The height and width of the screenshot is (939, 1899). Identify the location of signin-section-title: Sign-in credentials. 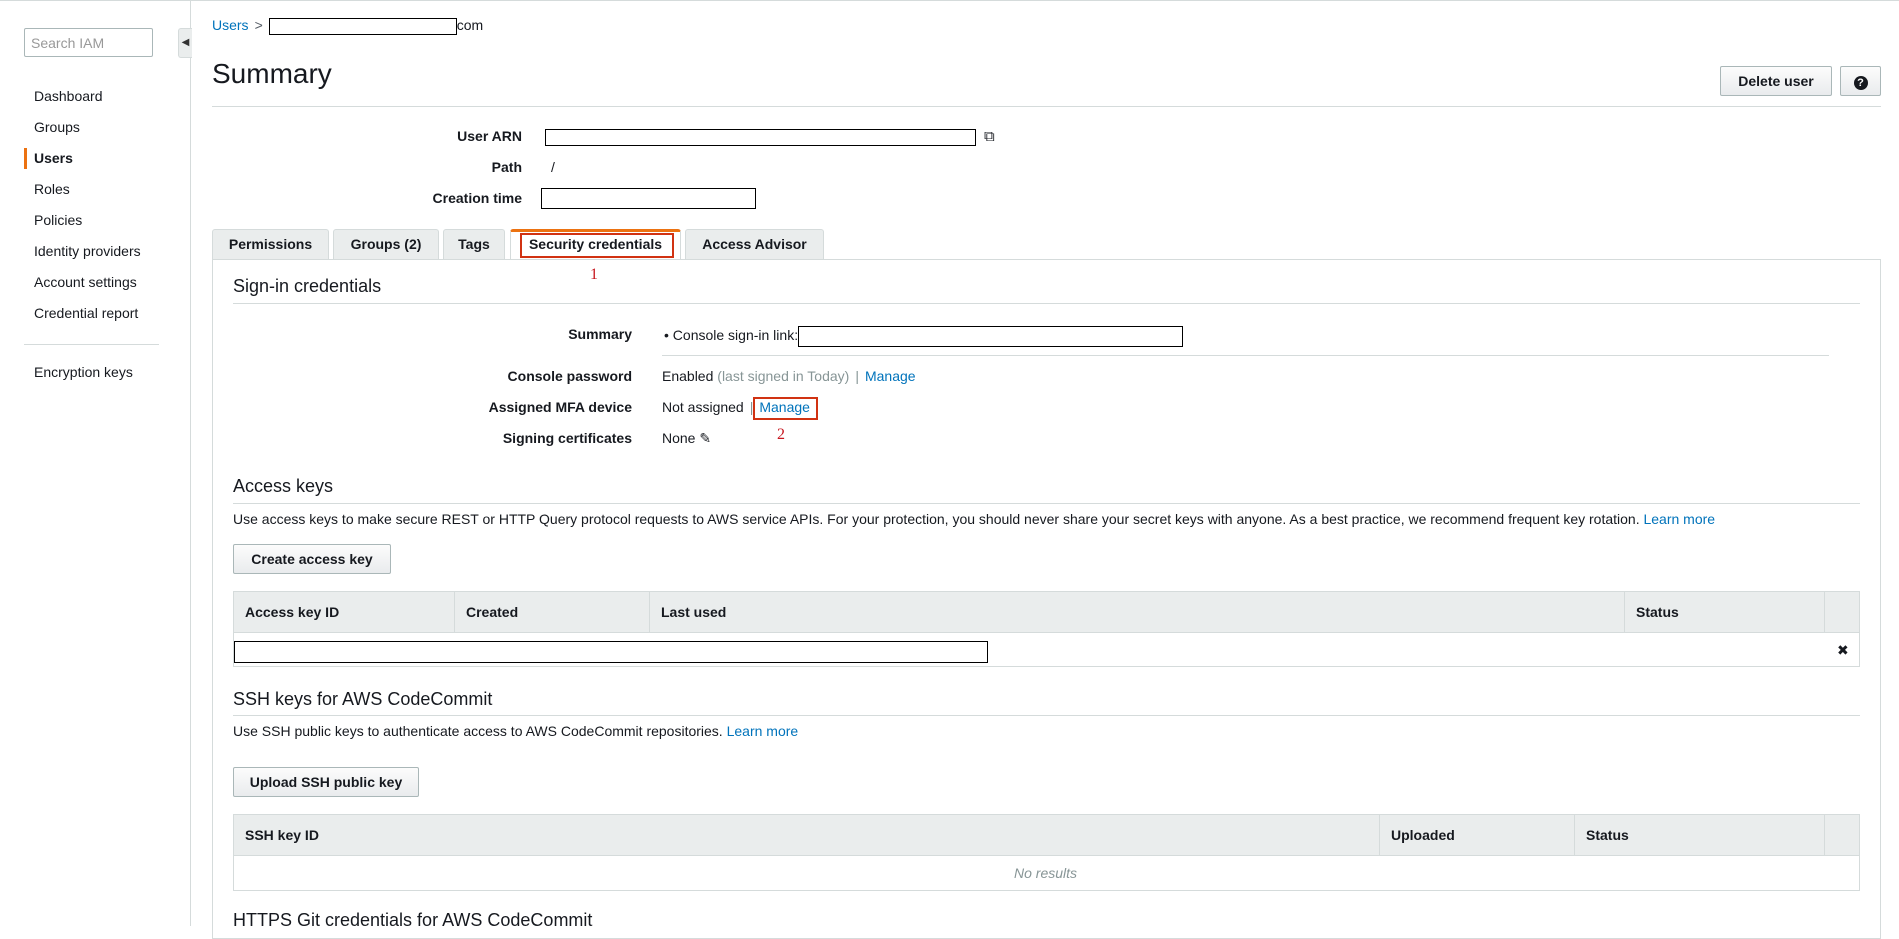
(307, 286).